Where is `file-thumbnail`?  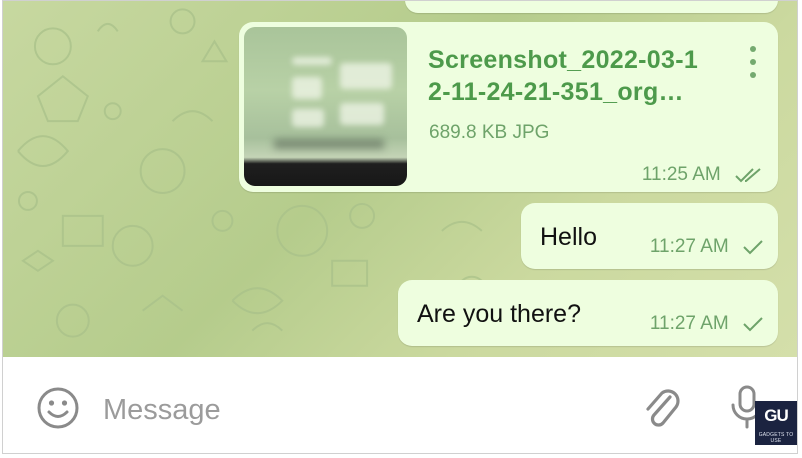
file-thumbnail is located at coordinates (325, 106).